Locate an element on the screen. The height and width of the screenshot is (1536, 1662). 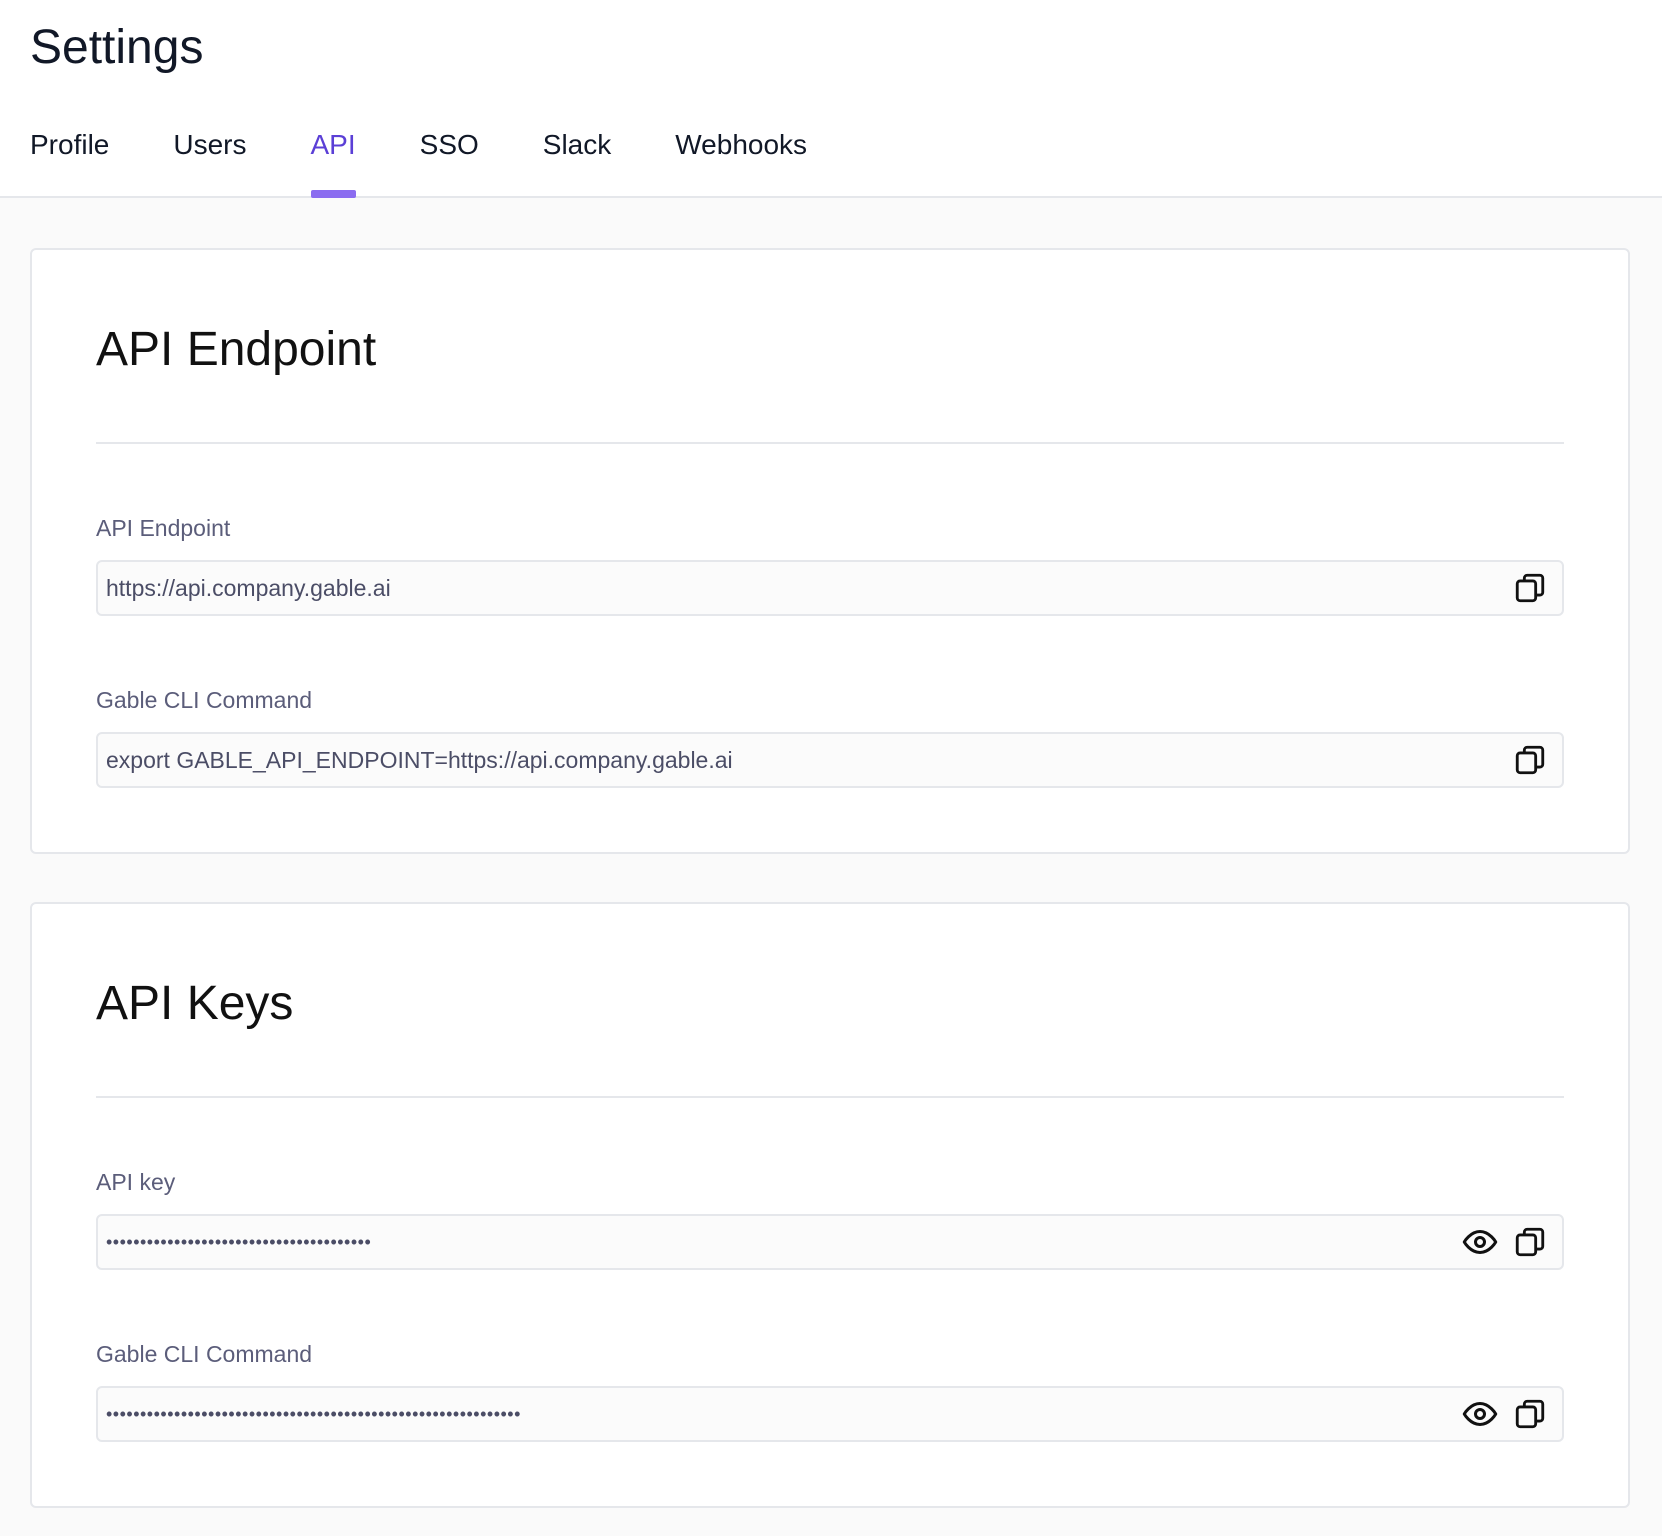
api-endpoint-label: API Endpoint is located at coordinates (163, 528).